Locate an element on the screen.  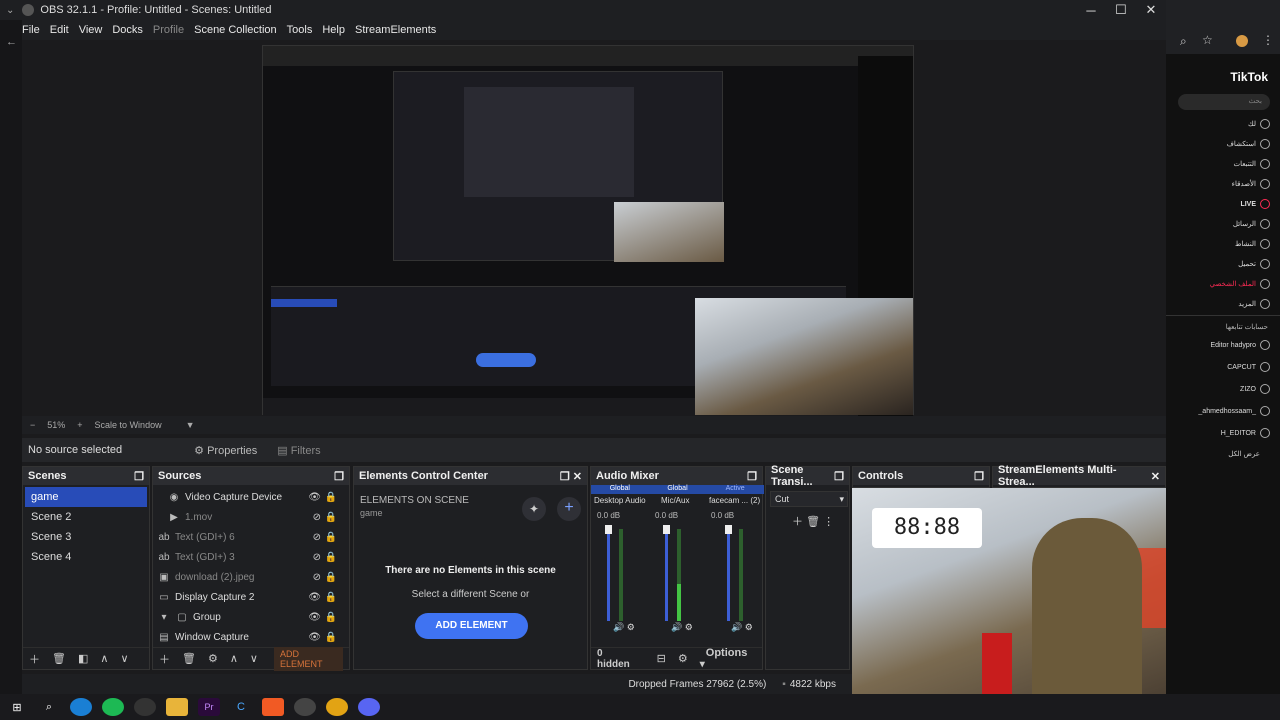
filters-button: ▤ Filters is located at coordinates (298, 450).